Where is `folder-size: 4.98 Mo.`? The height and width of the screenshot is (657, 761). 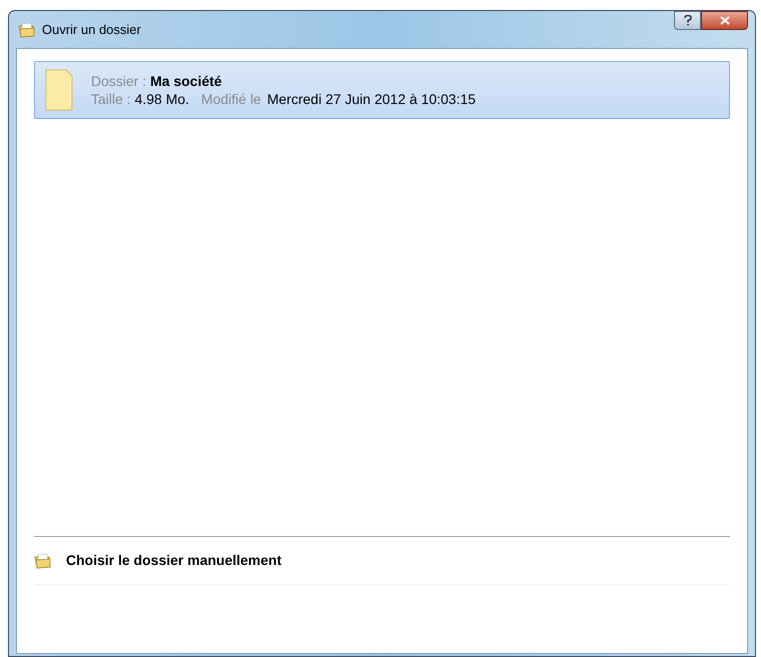
folder-size: 4.98 Mo. is located at coordinates (162, 99).